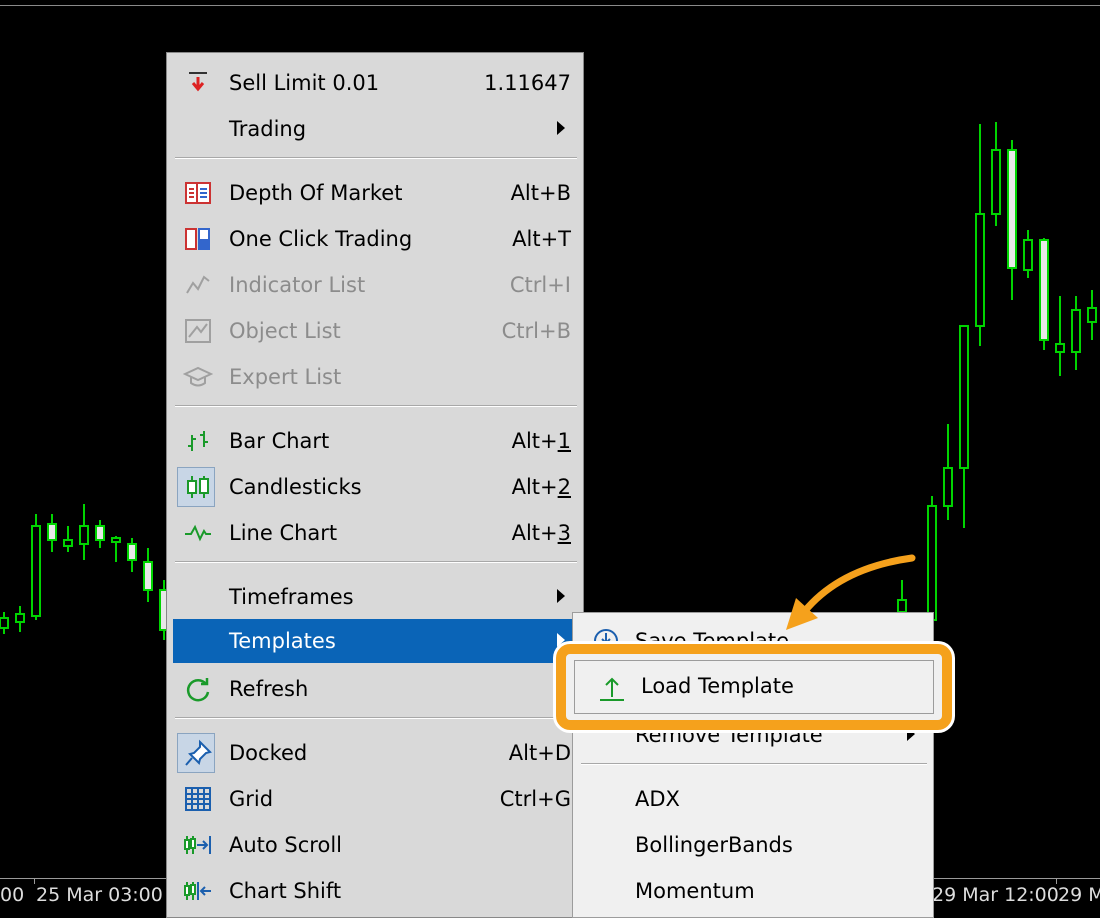 The image size is (1100, 918). What do you see at coordinates (375, 753) in the screenshot?
I see `menu-item-docked: Docked Alt+D` at bounding box center [375, 753].